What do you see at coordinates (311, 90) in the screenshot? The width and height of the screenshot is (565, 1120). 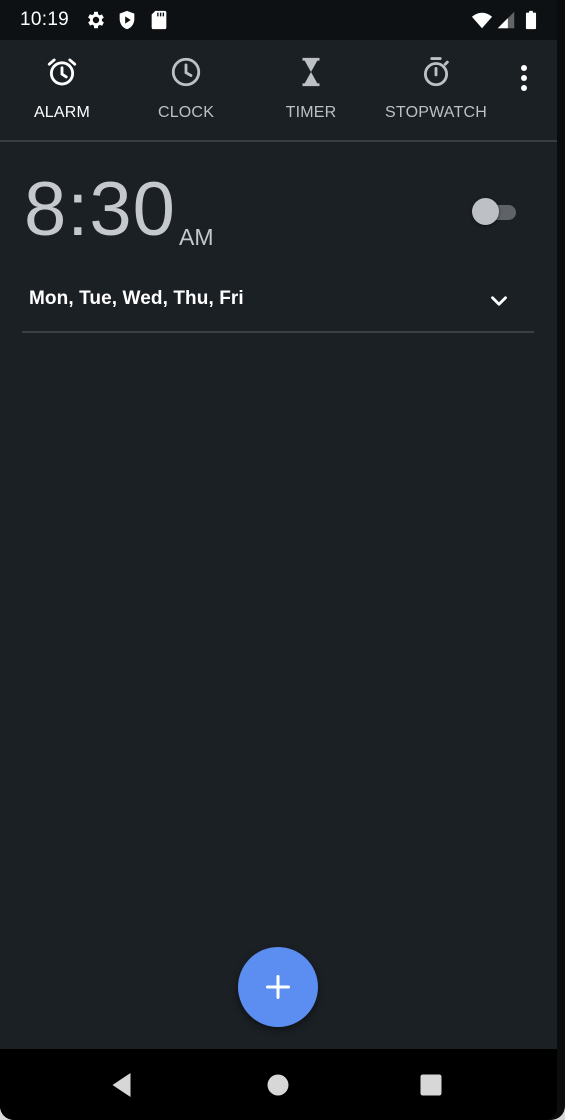 I see `tab-timer: TIMER` at bounding box center [311, 90].